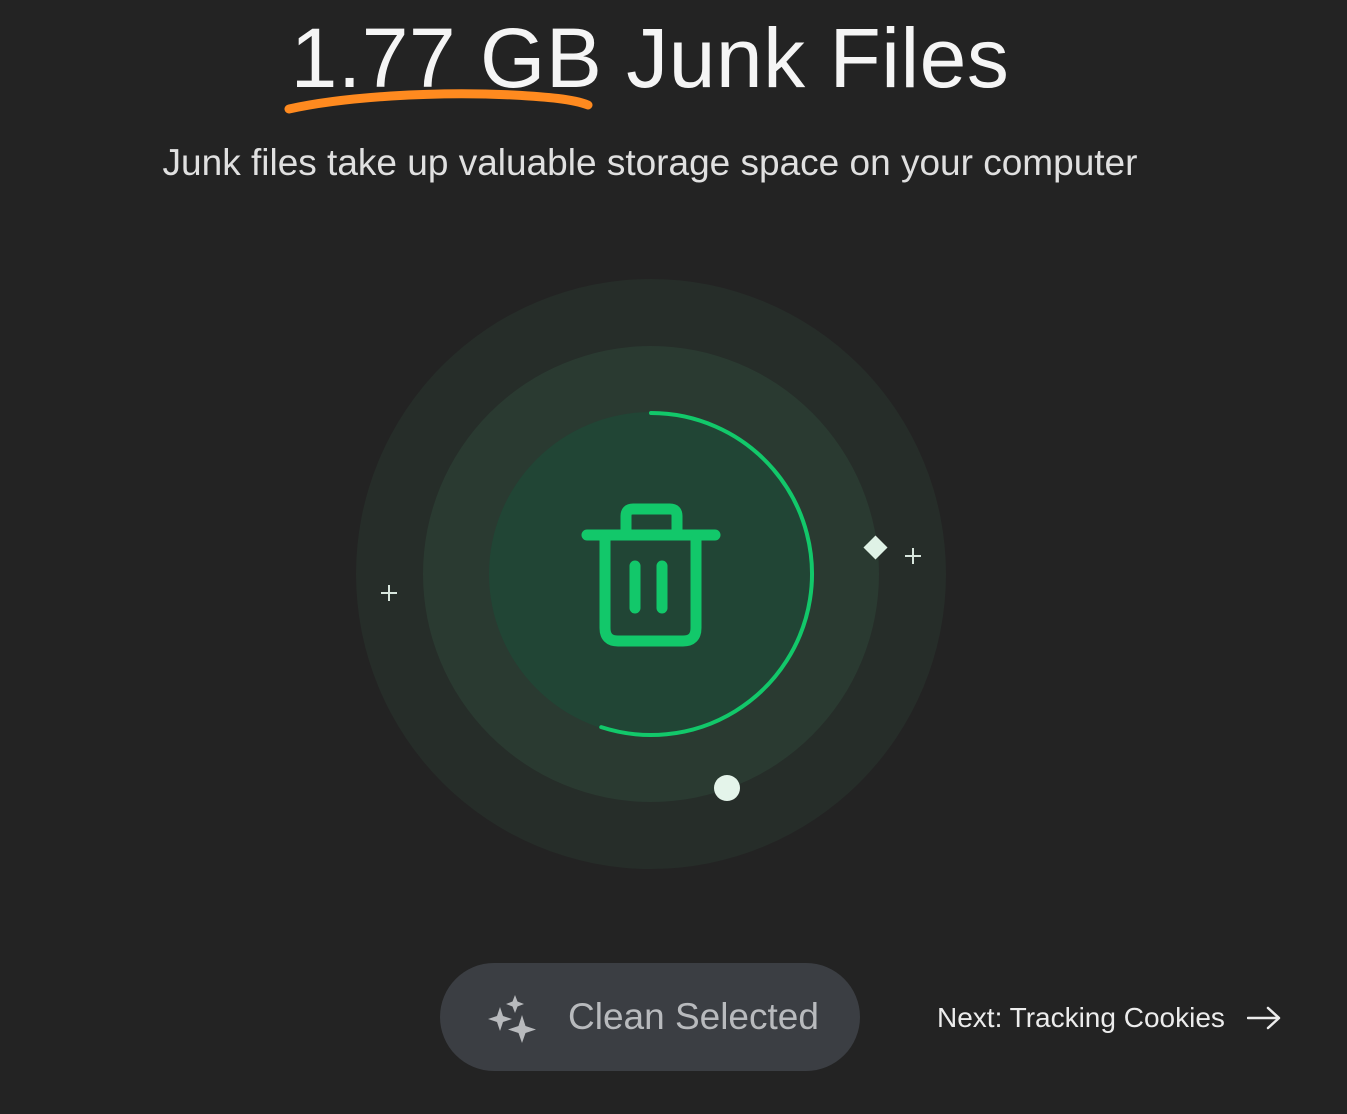 The image size is (1347, 1114). Describe the element at coordinates (727, 788) in the screenshot. I see `dot-icon` at that location.